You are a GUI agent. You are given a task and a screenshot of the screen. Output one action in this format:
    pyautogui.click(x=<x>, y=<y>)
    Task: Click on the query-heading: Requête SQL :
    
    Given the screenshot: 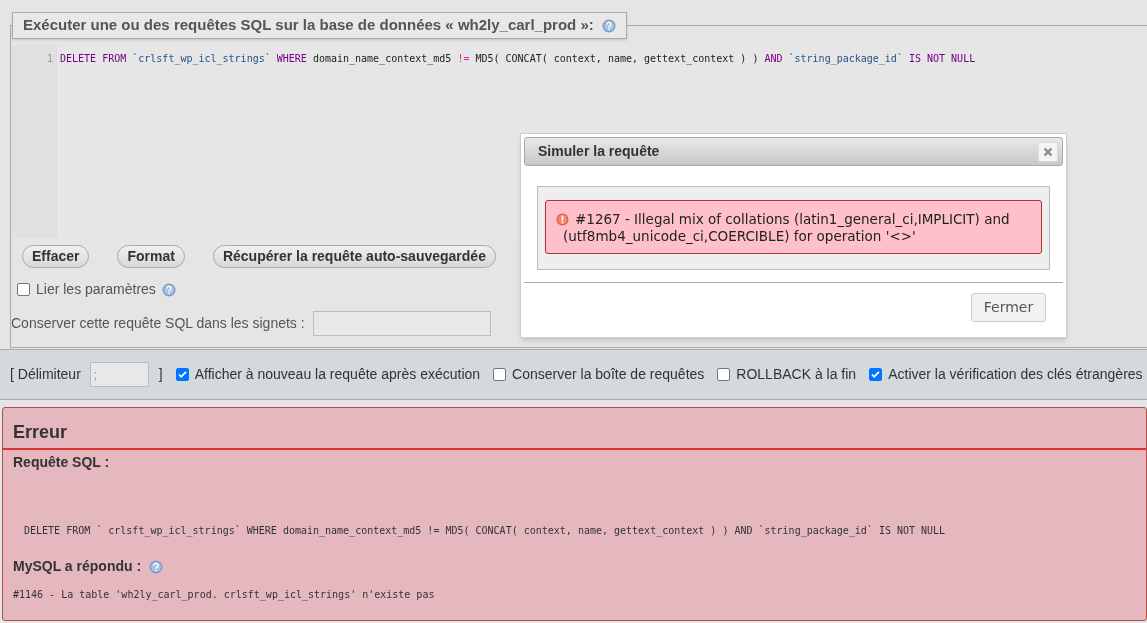 What is the action you would take?
    pyautogui.click(x=61, y=462)
    